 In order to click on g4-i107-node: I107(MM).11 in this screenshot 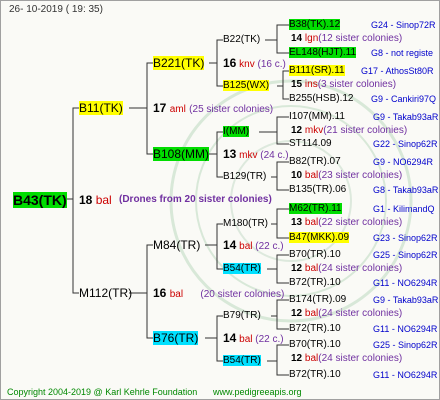, I will do `click(317, 117)`.